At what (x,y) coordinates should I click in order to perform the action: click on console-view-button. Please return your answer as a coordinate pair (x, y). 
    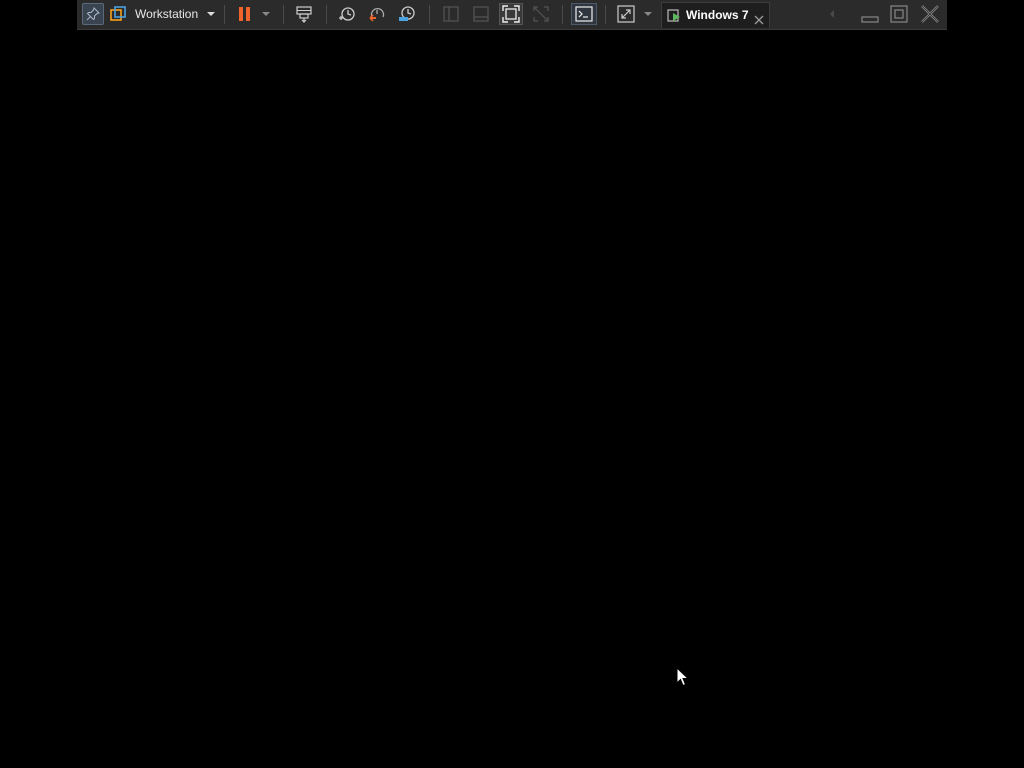
    Looking at the image, I should click on (584, 14).